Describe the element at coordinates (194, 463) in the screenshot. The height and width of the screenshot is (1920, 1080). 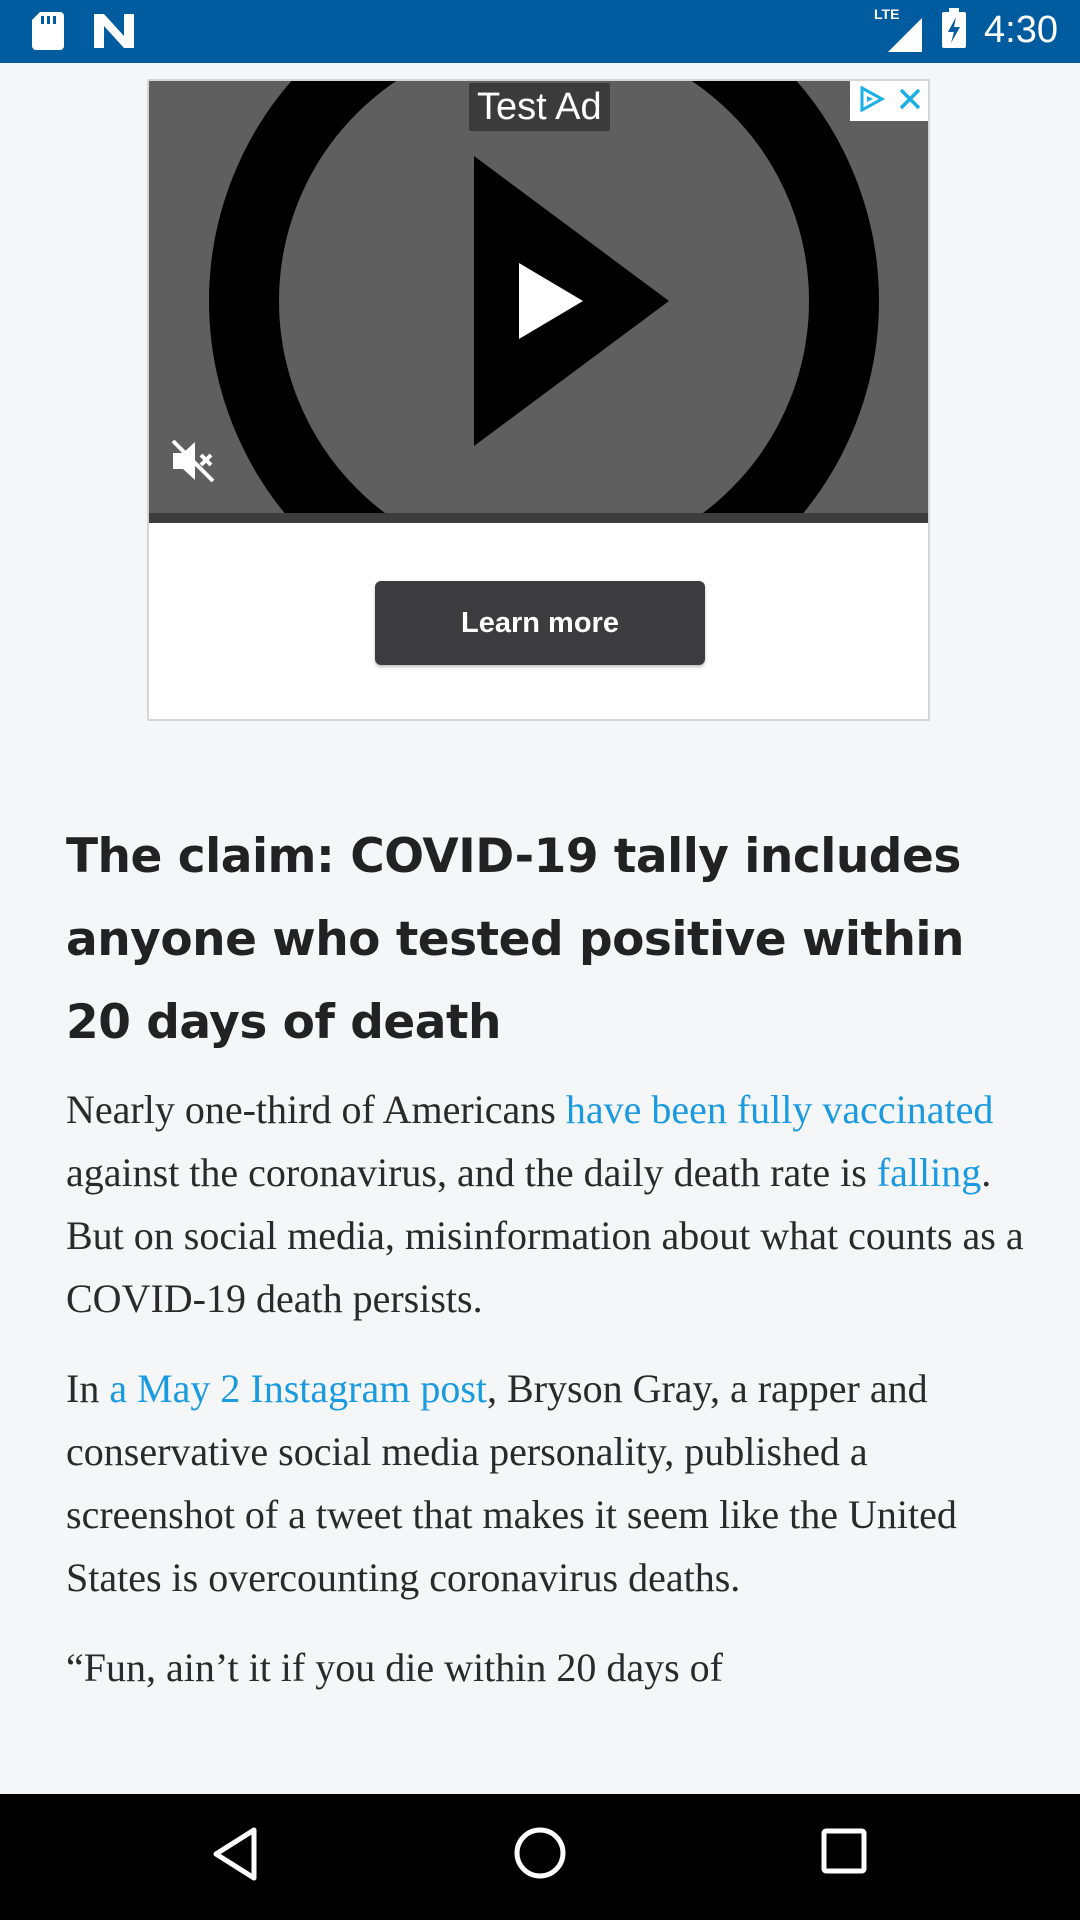
I see `mute-icon` at that location.